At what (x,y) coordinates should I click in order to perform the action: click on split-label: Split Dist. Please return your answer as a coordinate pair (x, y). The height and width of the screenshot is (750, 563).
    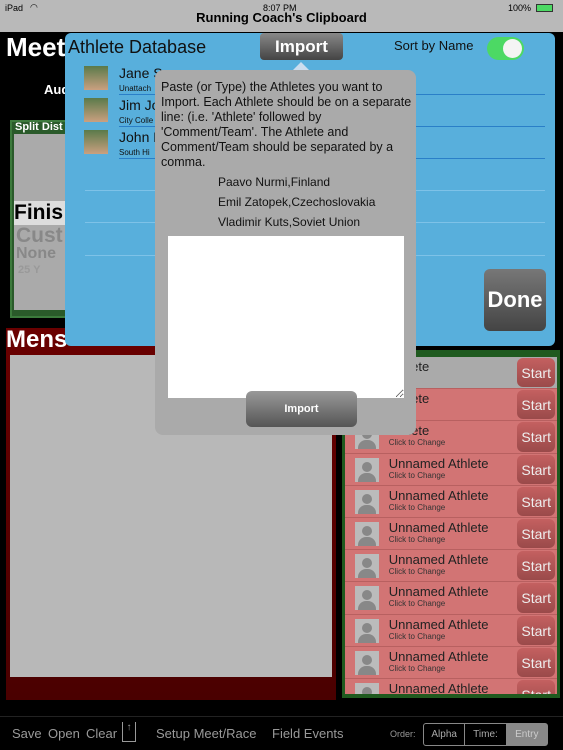
    Looking at the image, I should click on (39, 127).